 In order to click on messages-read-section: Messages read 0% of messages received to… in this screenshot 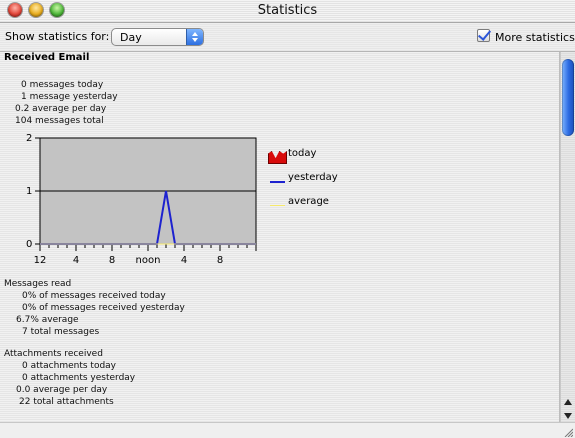, I will do `click(94, 308)`.